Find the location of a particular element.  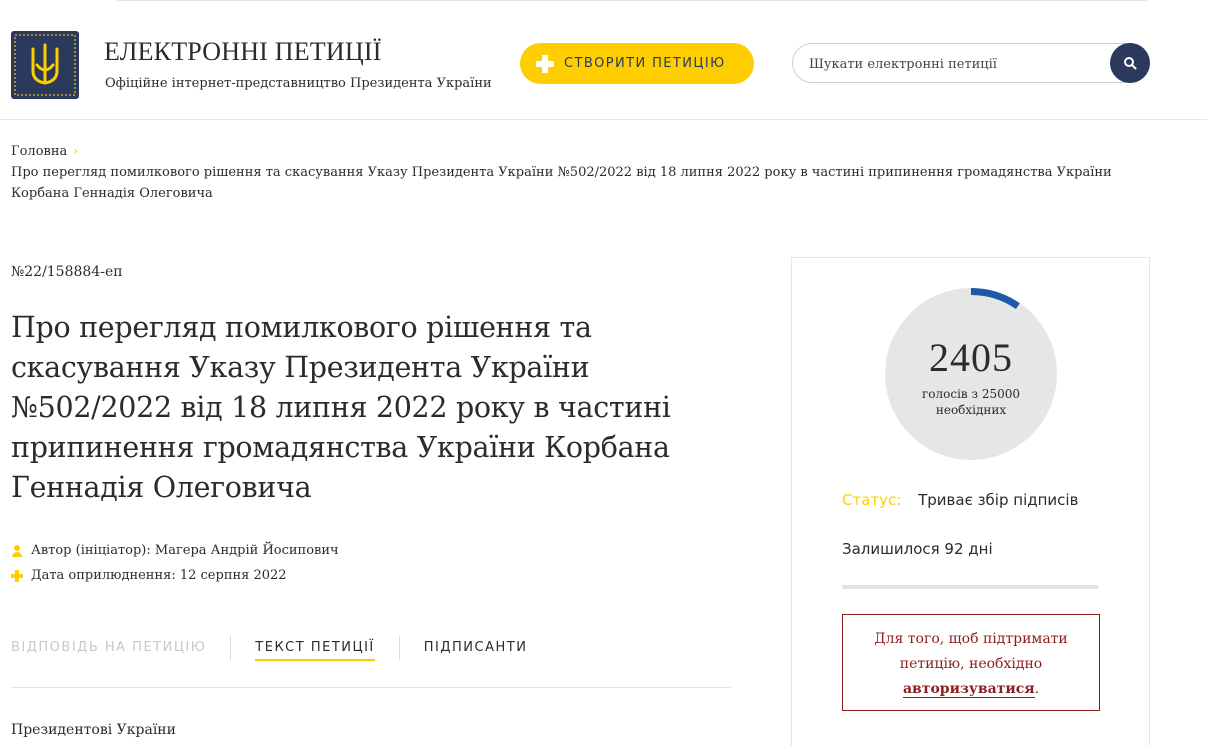

trident-icon is located at coordinates (45, 65).